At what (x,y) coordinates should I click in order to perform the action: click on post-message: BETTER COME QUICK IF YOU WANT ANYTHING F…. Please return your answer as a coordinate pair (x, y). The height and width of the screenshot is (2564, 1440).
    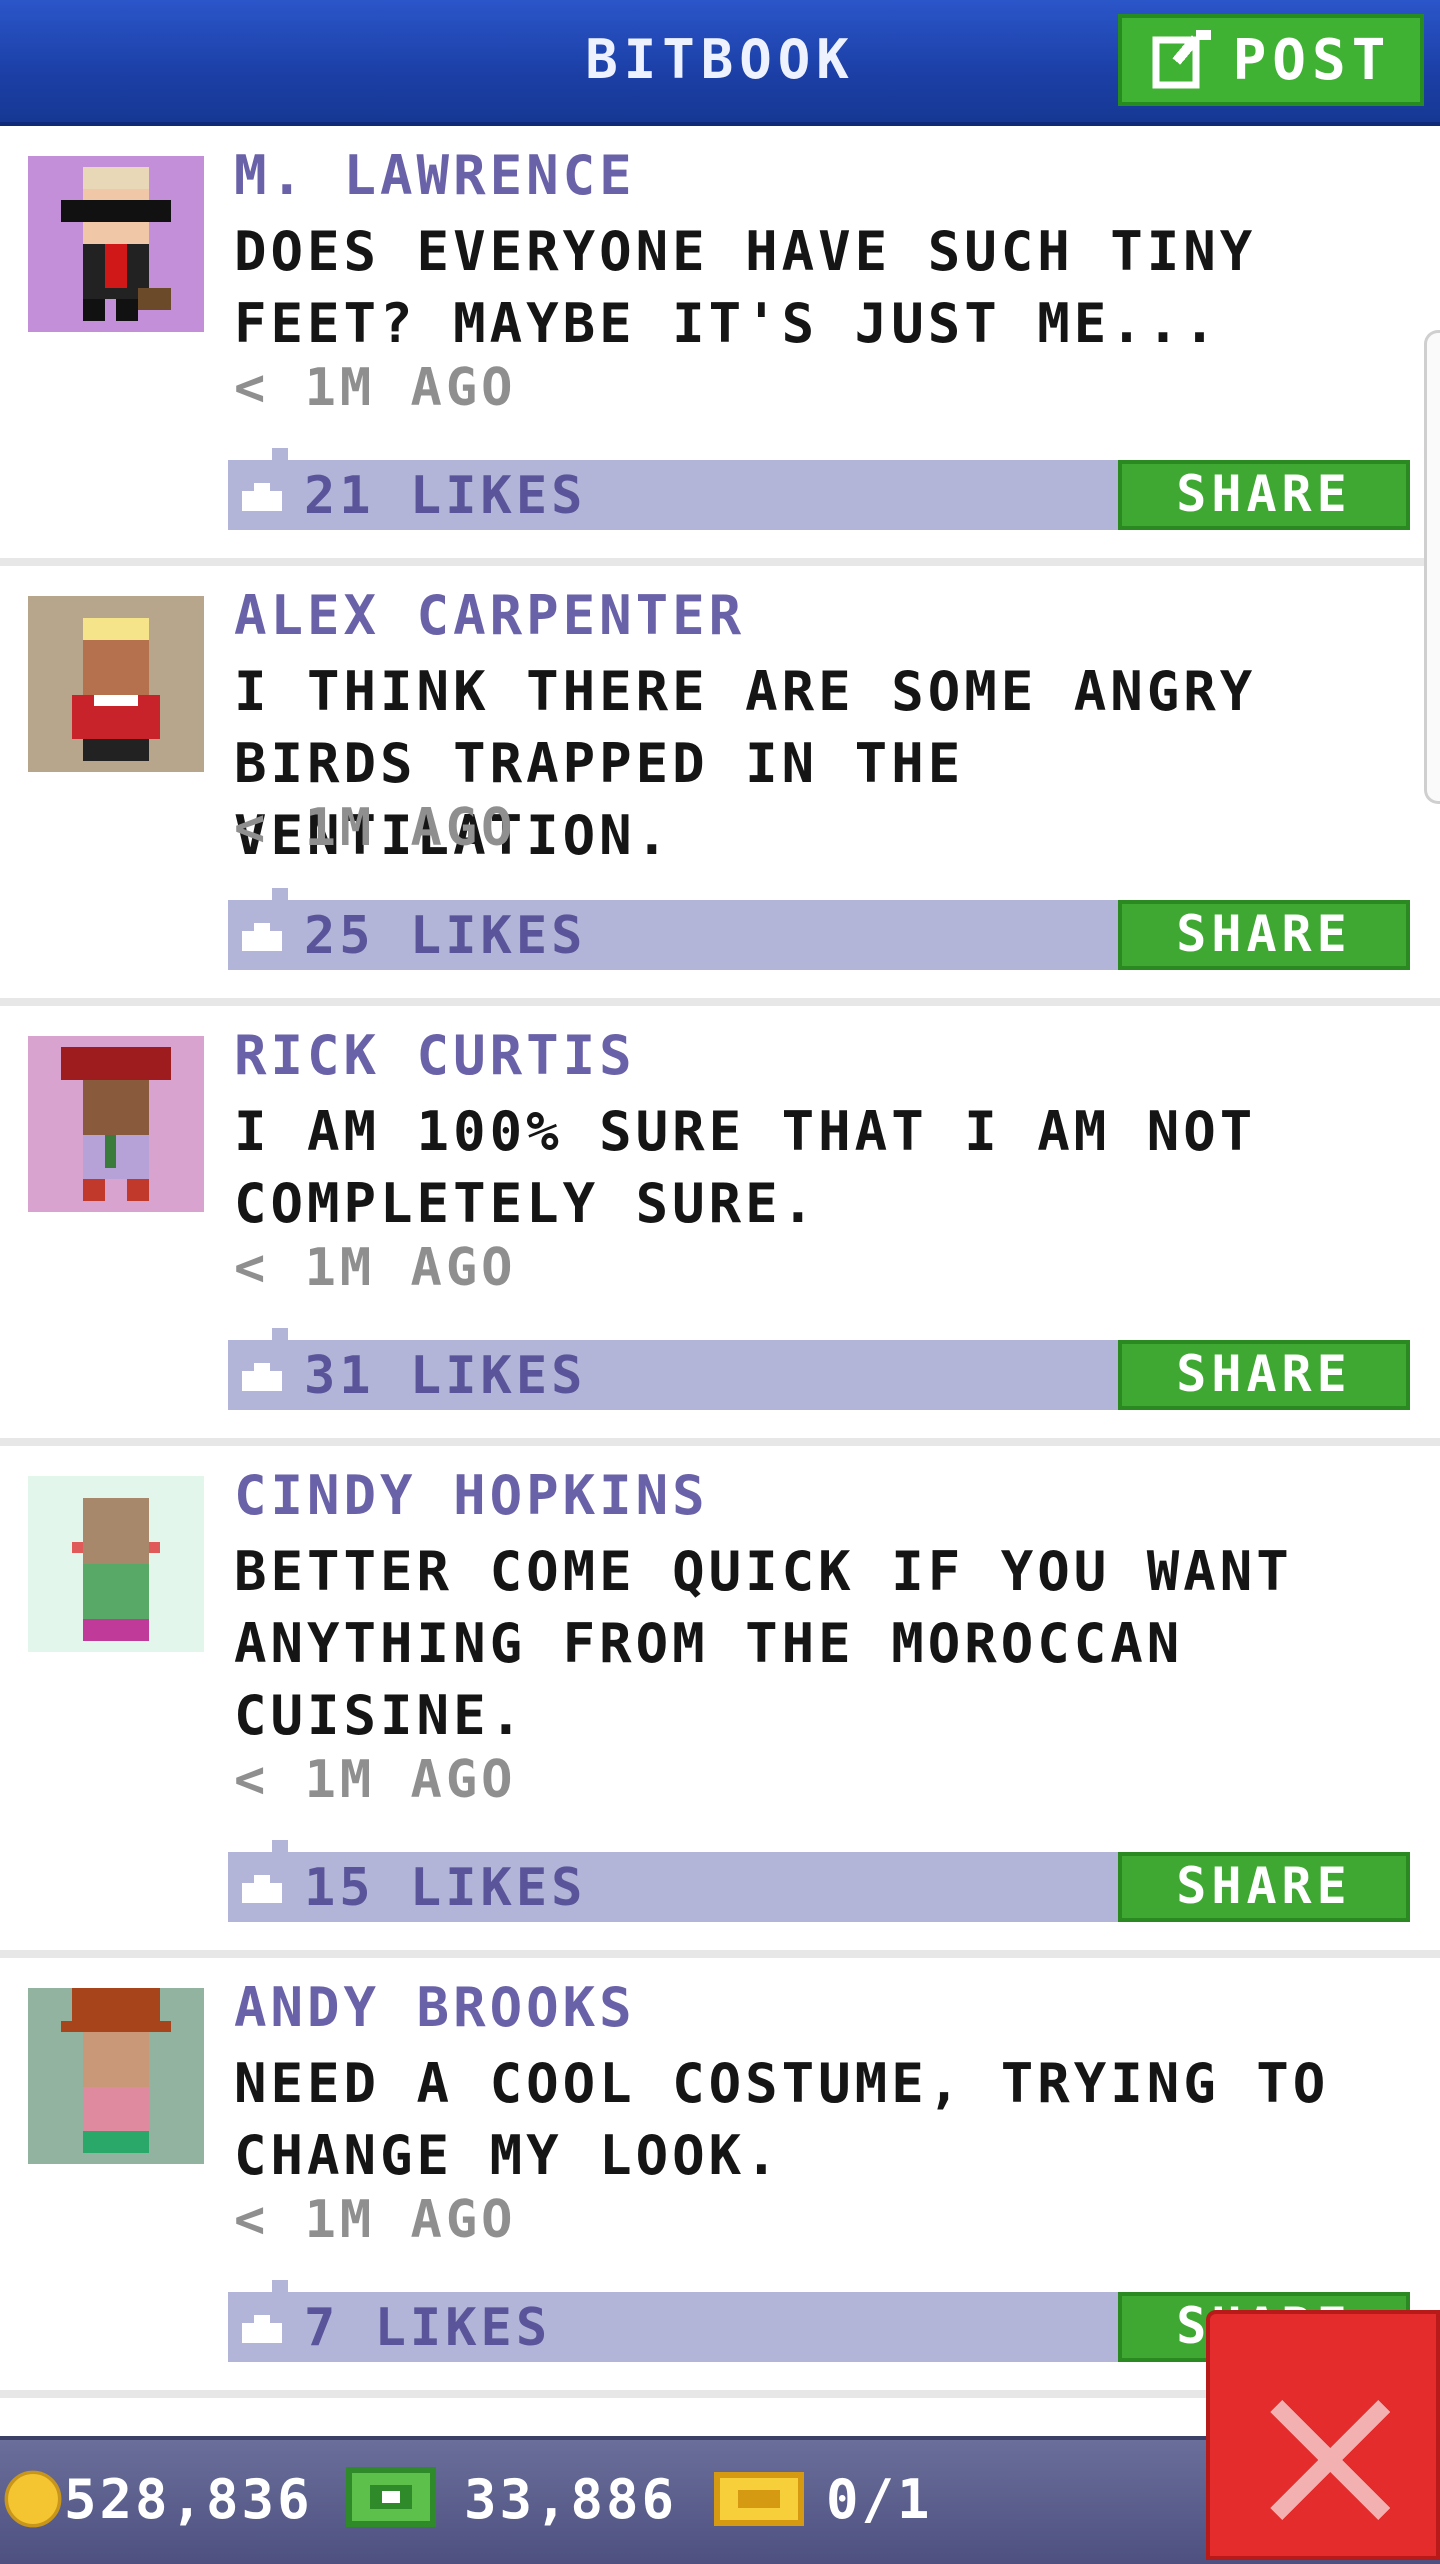
    Looking at the image, I should click on (763, 1643).